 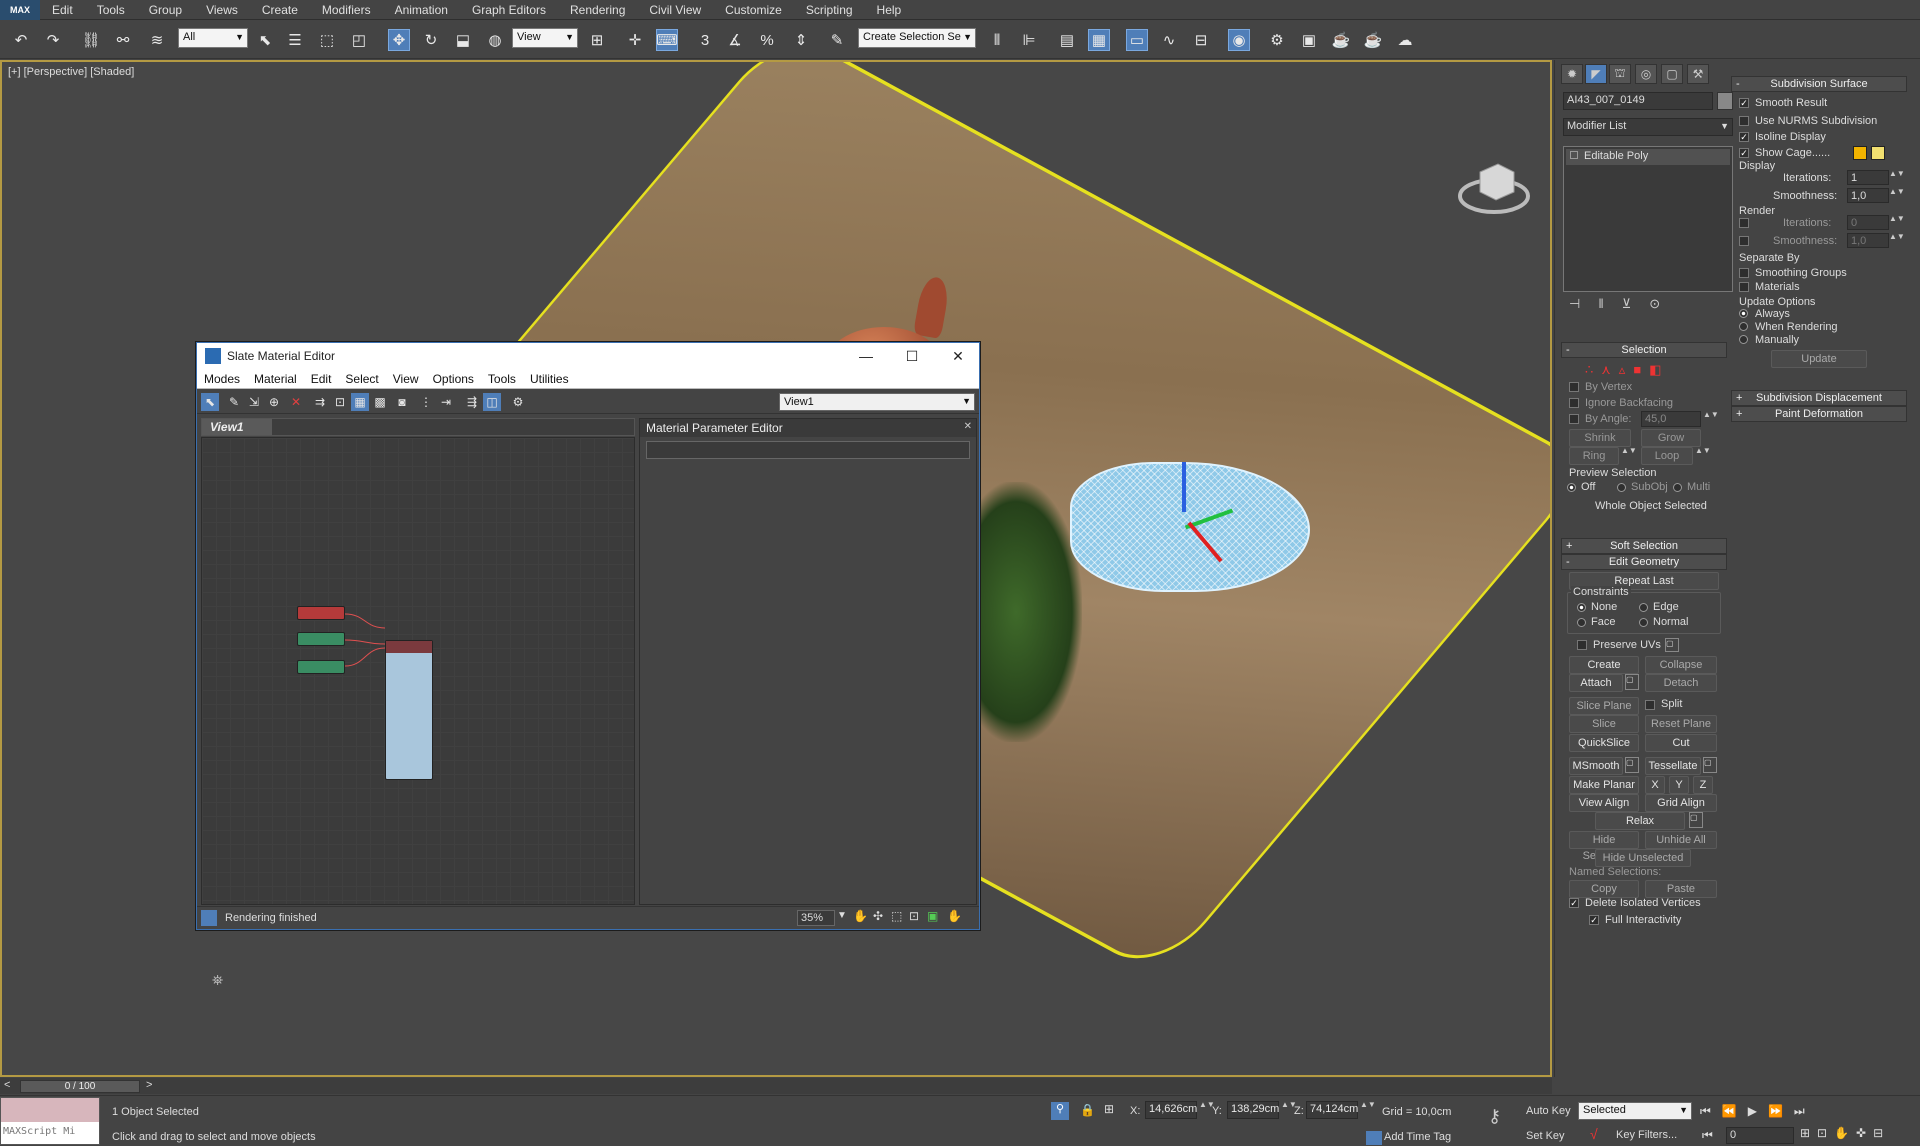 What do you see at coordinates (380, 402) in the screenshot?
I see `show-background-icon: ▩` at bounding box center [380, 402].